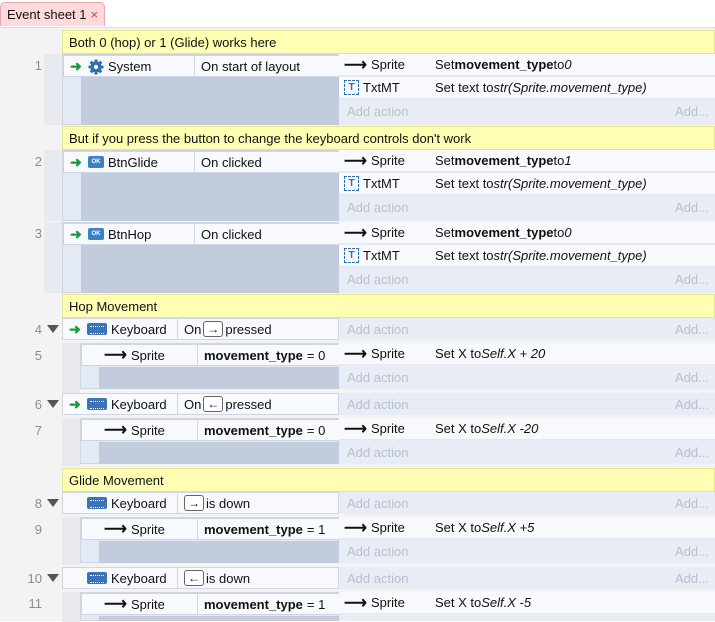 This screenshot has height=622, width=715. I want to click on action-row: ⟶ Sprite Set X to Self.X +5, so click(527, 528).